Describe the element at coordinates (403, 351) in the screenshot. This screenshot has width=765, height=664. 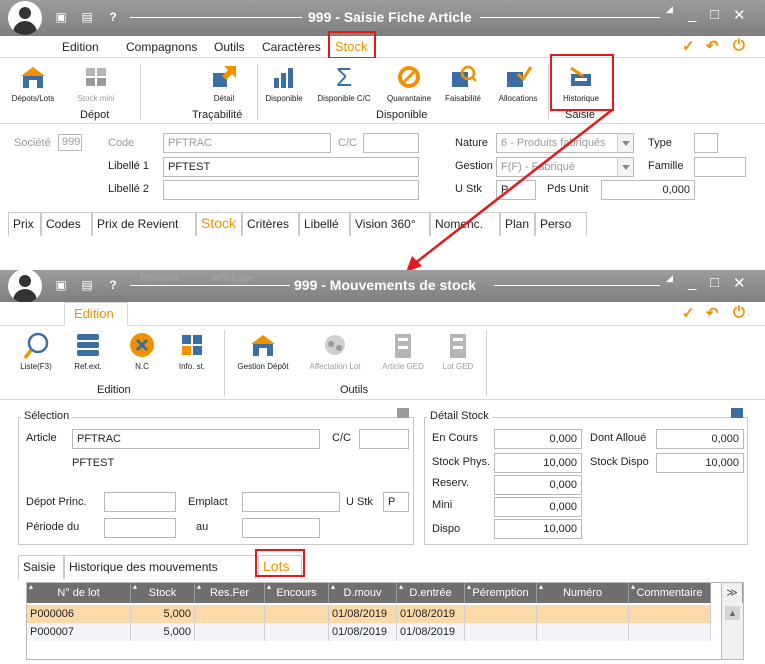
I see `article-ged-button: Article GED` at that location.